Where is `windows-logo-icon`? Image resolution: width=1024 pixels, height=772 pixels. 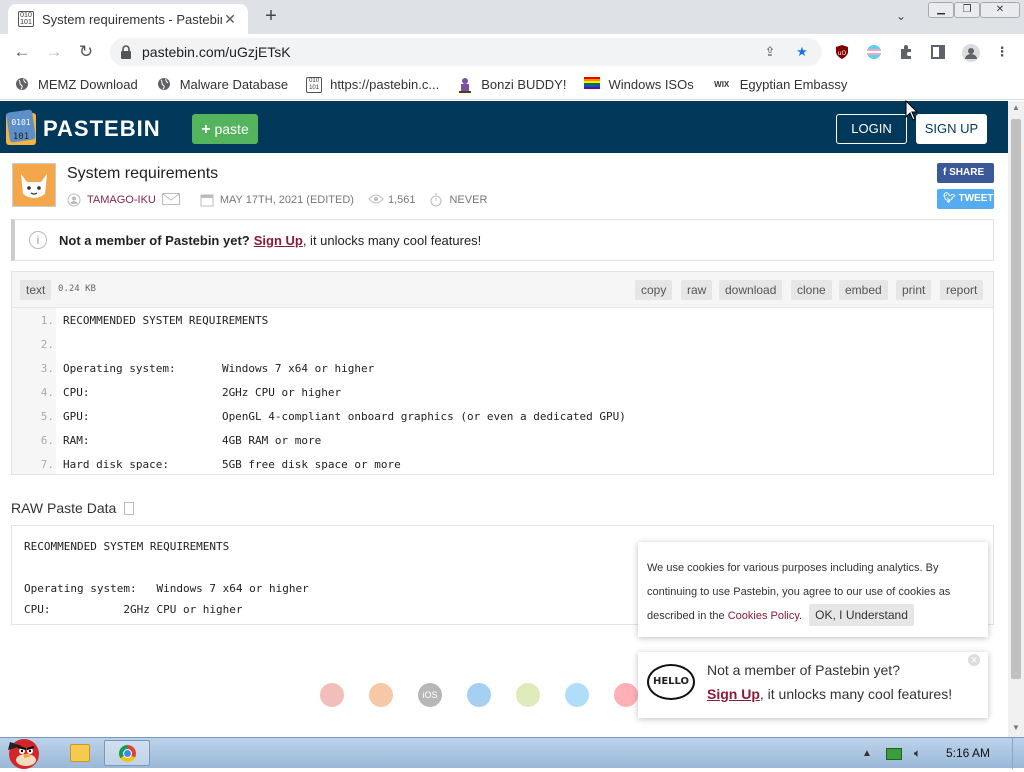 windows-logo-icon is located at coordinates (479, 695).